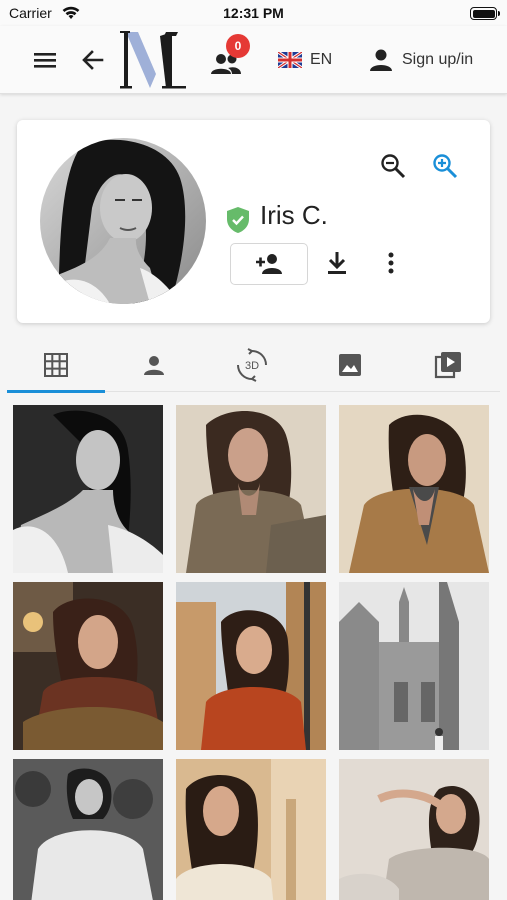 This screenshot has width=507, height=900. I want to click on grid-icon, so click(56, 365).